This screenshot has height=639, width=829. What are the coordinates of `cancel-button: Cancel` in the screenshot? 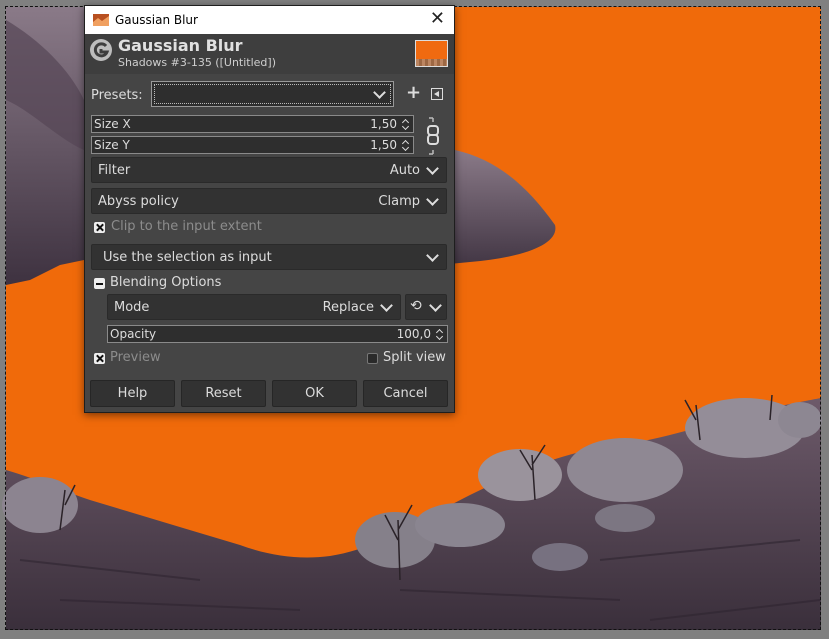 It's located at (405, 393).